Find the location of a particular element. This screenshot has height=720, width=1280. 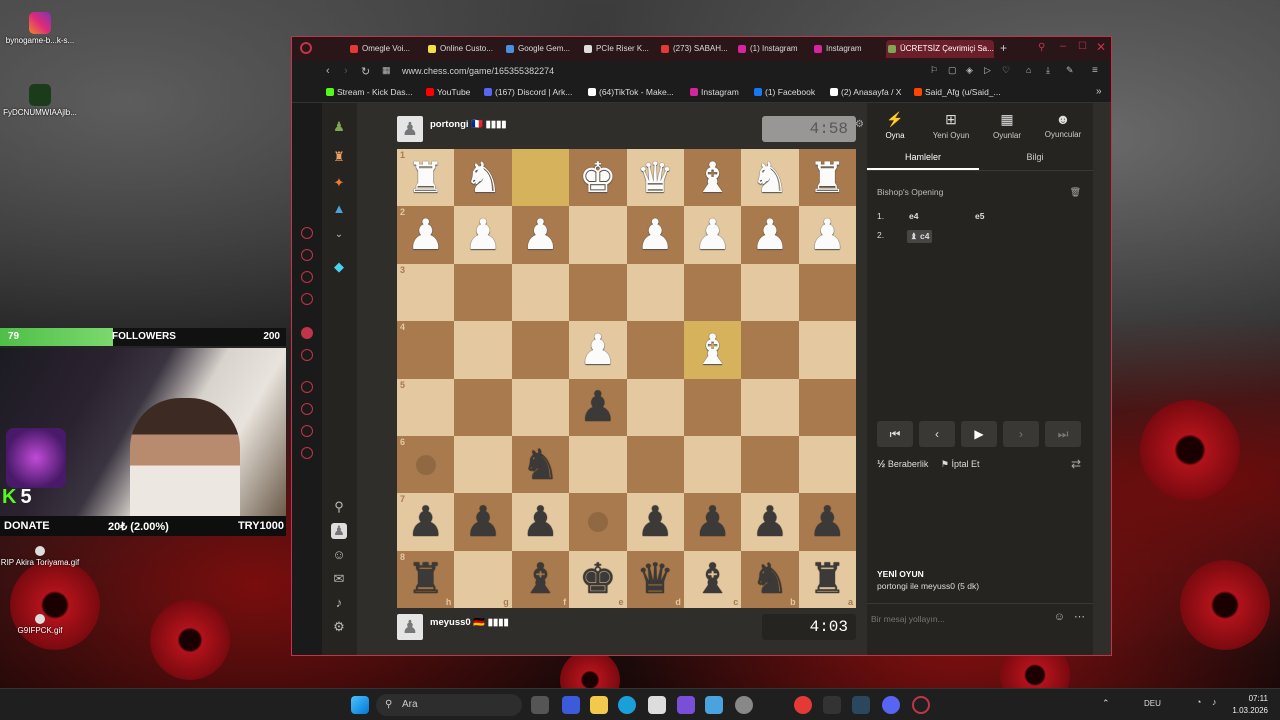

epic-games-icon is located at coordinates (832, 705).